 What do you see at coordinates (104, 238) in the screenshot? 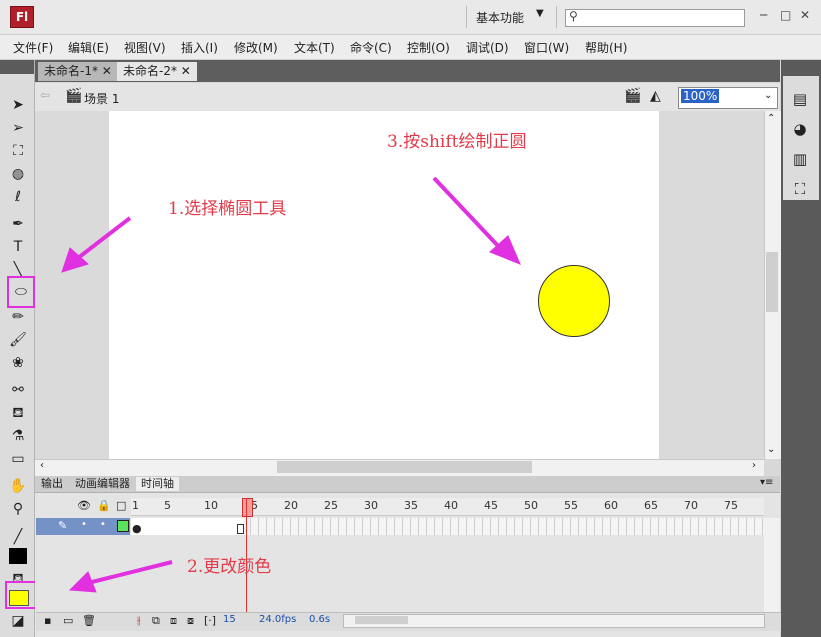
I see `arrow-step1-shaft` at bounding box center [104, 238].